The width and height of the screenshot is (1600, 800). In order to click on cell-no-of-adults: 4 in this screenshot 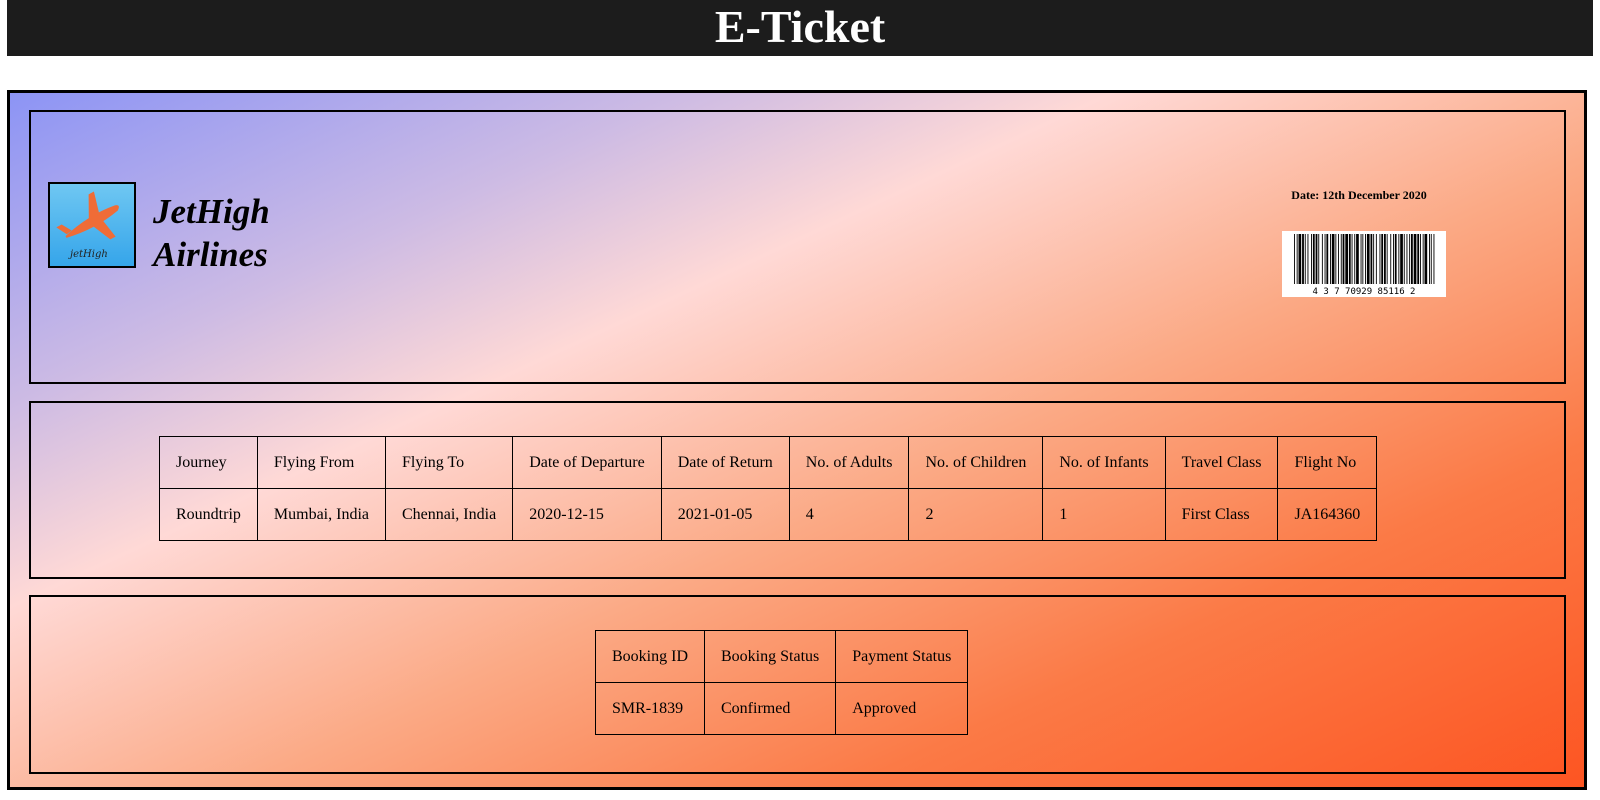, I will do `click(849, 514)`.